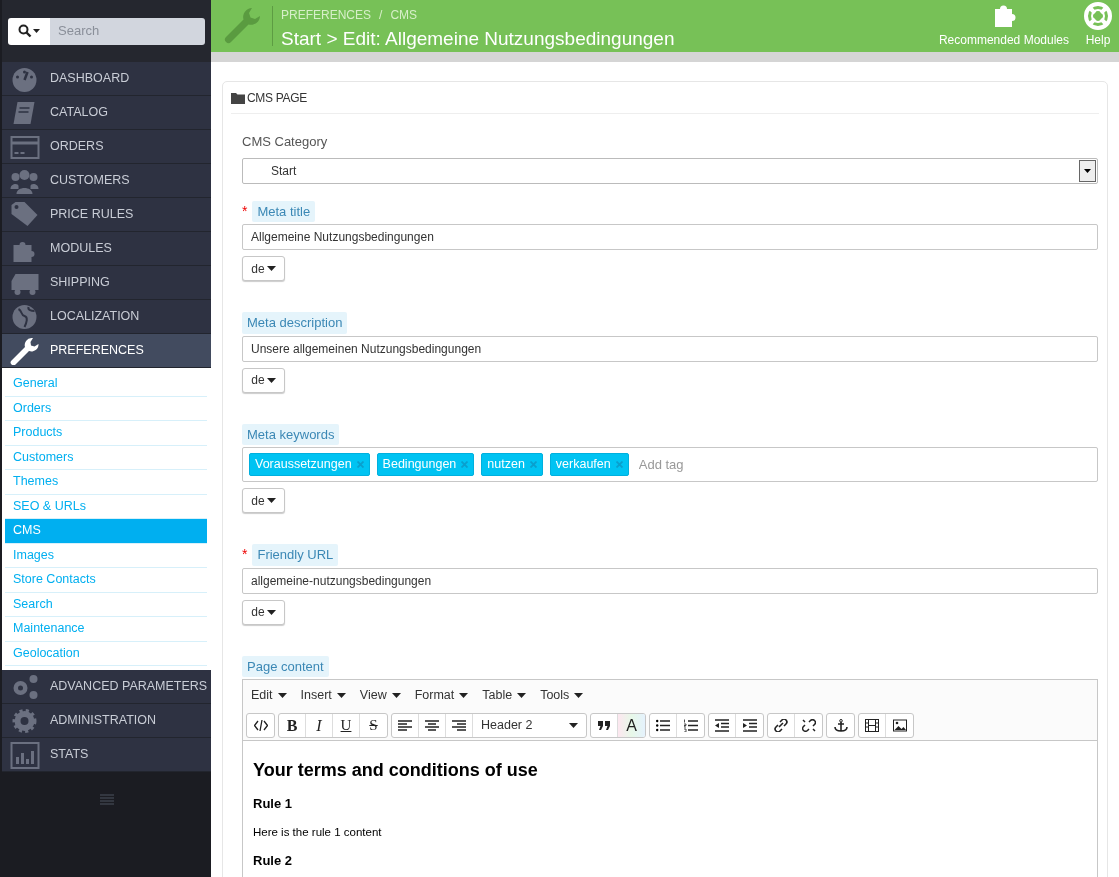 The width and height of the screenshot is (1119, 877). Describe the element at coordinates (863, 464) in the screenshot. I see `add-tag-field: Add tag` at that location.